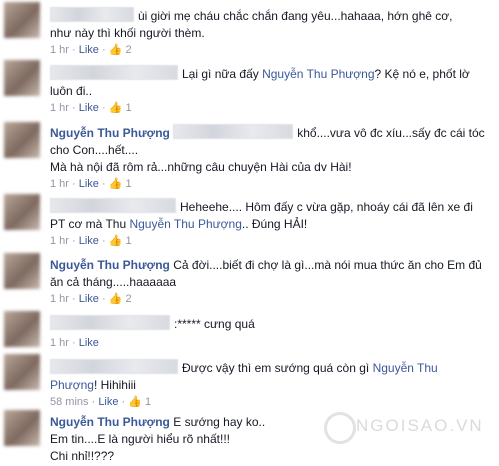  I want to click on comment-text: .. Đúng HẢI!, so click(274, 224).